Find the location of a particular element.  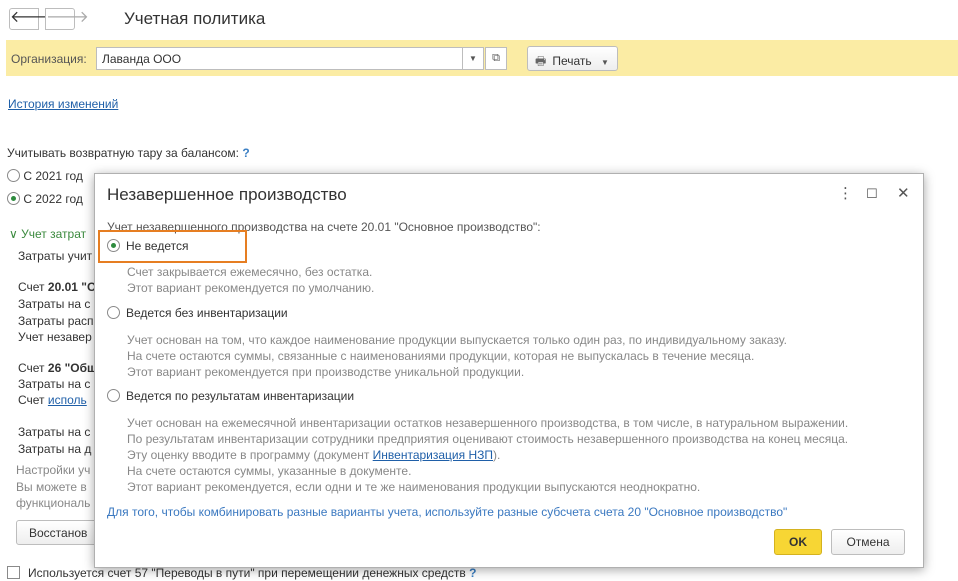

bg-line: Затраты расп is located at coordinates (56, 321).